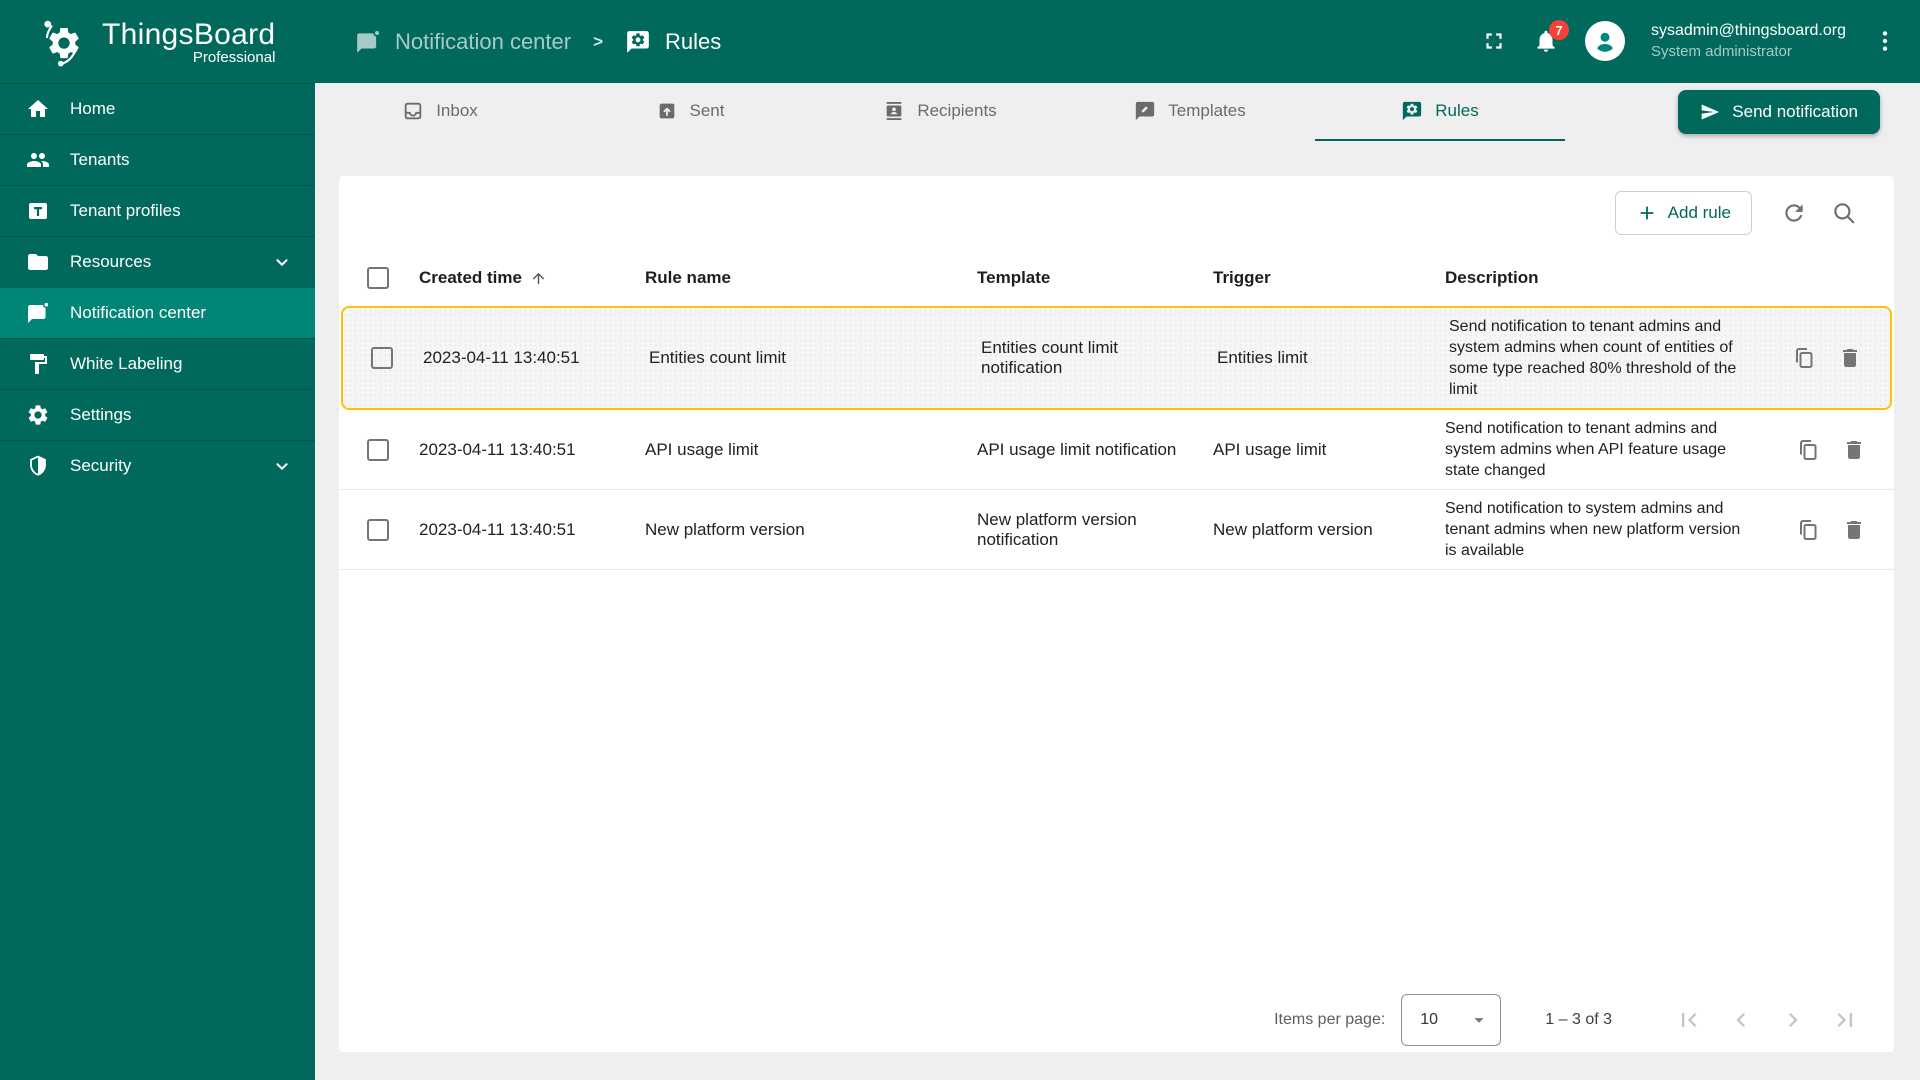  Describe the element at coordinates (1077, 278) in the screenshot. I see `column-header-template: Template` at that location.